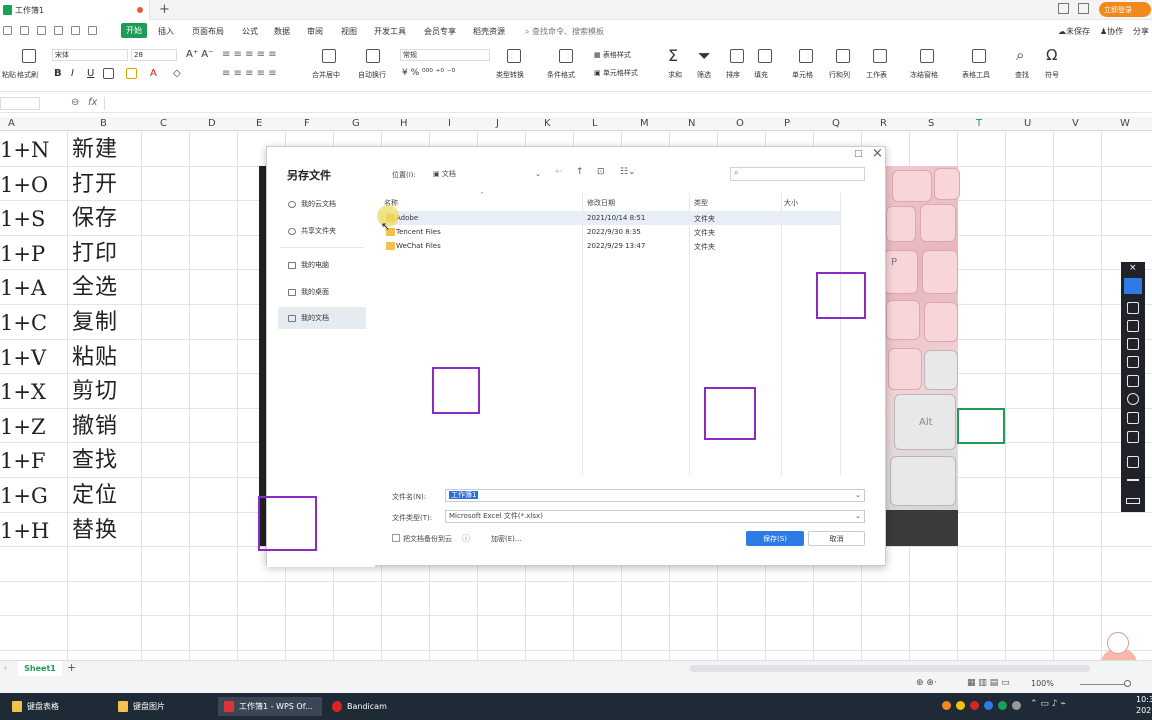 The width and height of the screenshot is (1152, 720). Describe the element at coordinates (33, 254) in the screenshot. I see `cell-shortcut-keys: 1+P` at that location.